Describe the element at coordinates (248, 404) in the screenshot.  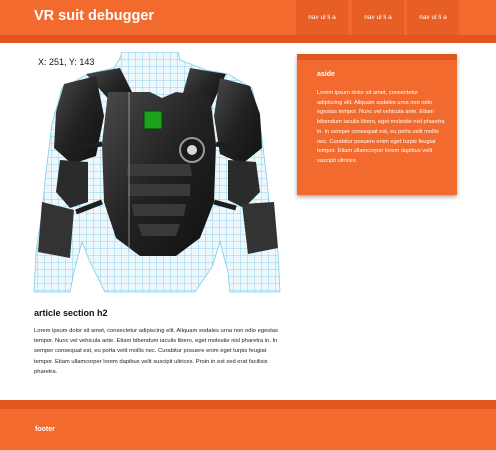
I see `footer-stripe` at that location.